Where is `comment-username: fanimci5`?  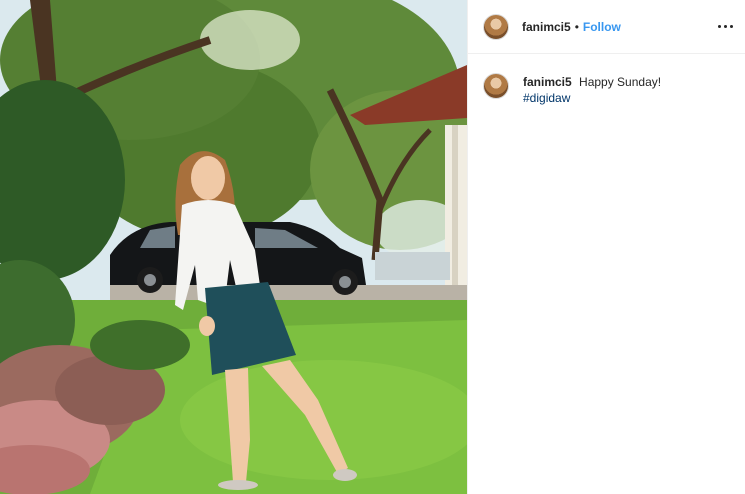 comment-username: fanimci5 is located at coordinates (547, 82).